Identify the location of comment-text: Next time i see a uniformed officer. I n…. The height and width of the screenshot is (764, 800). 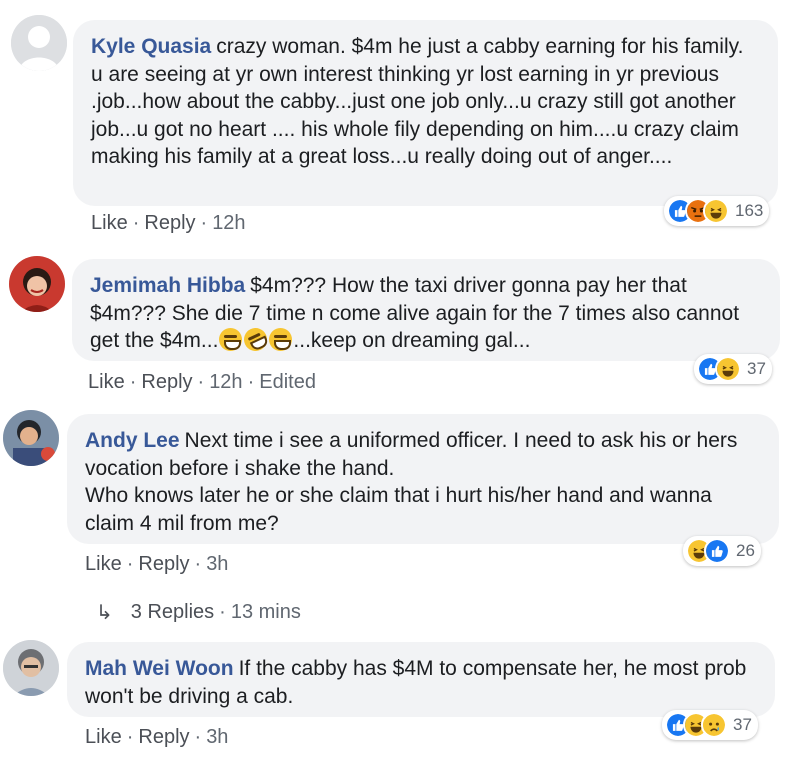
(411, 482).